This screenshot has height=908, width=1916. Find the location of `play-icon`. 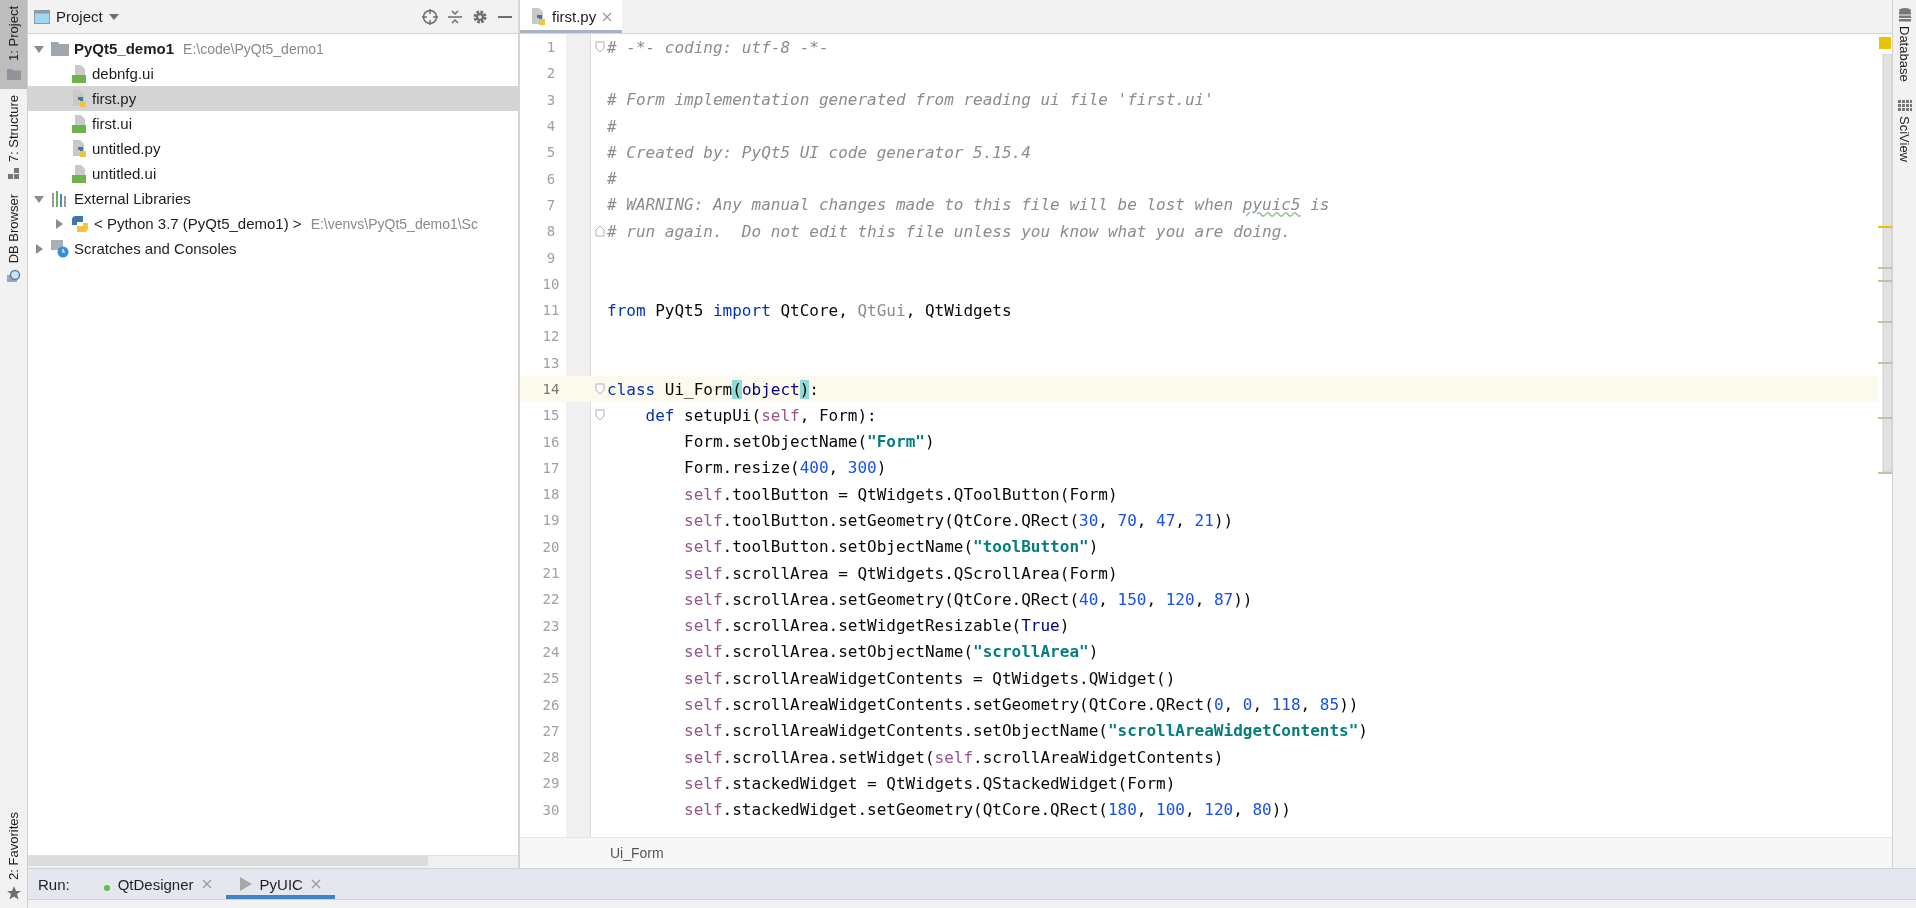

play-icon is located at coordinates (245, 884).